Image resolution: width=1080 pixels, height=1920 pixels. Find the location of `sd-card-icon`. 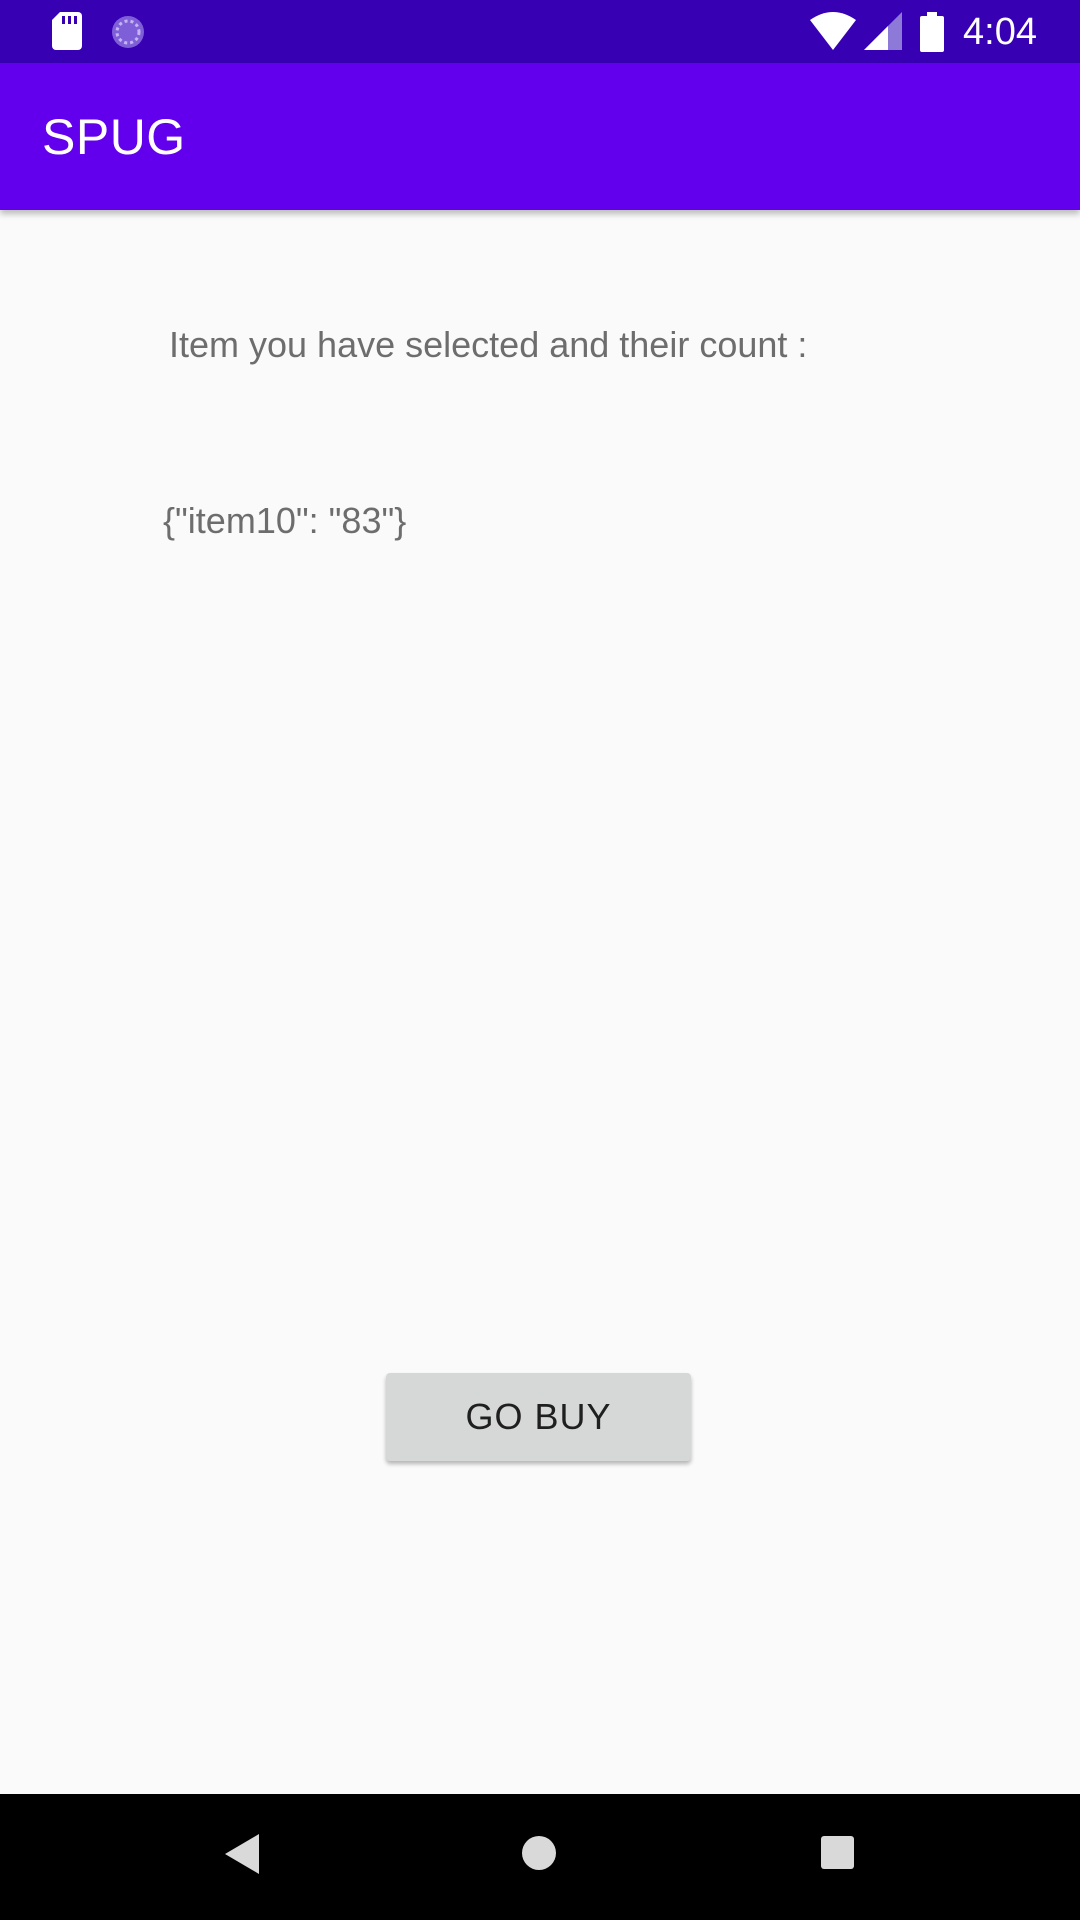

sd-card-icon is located at coordinates (67, 31).